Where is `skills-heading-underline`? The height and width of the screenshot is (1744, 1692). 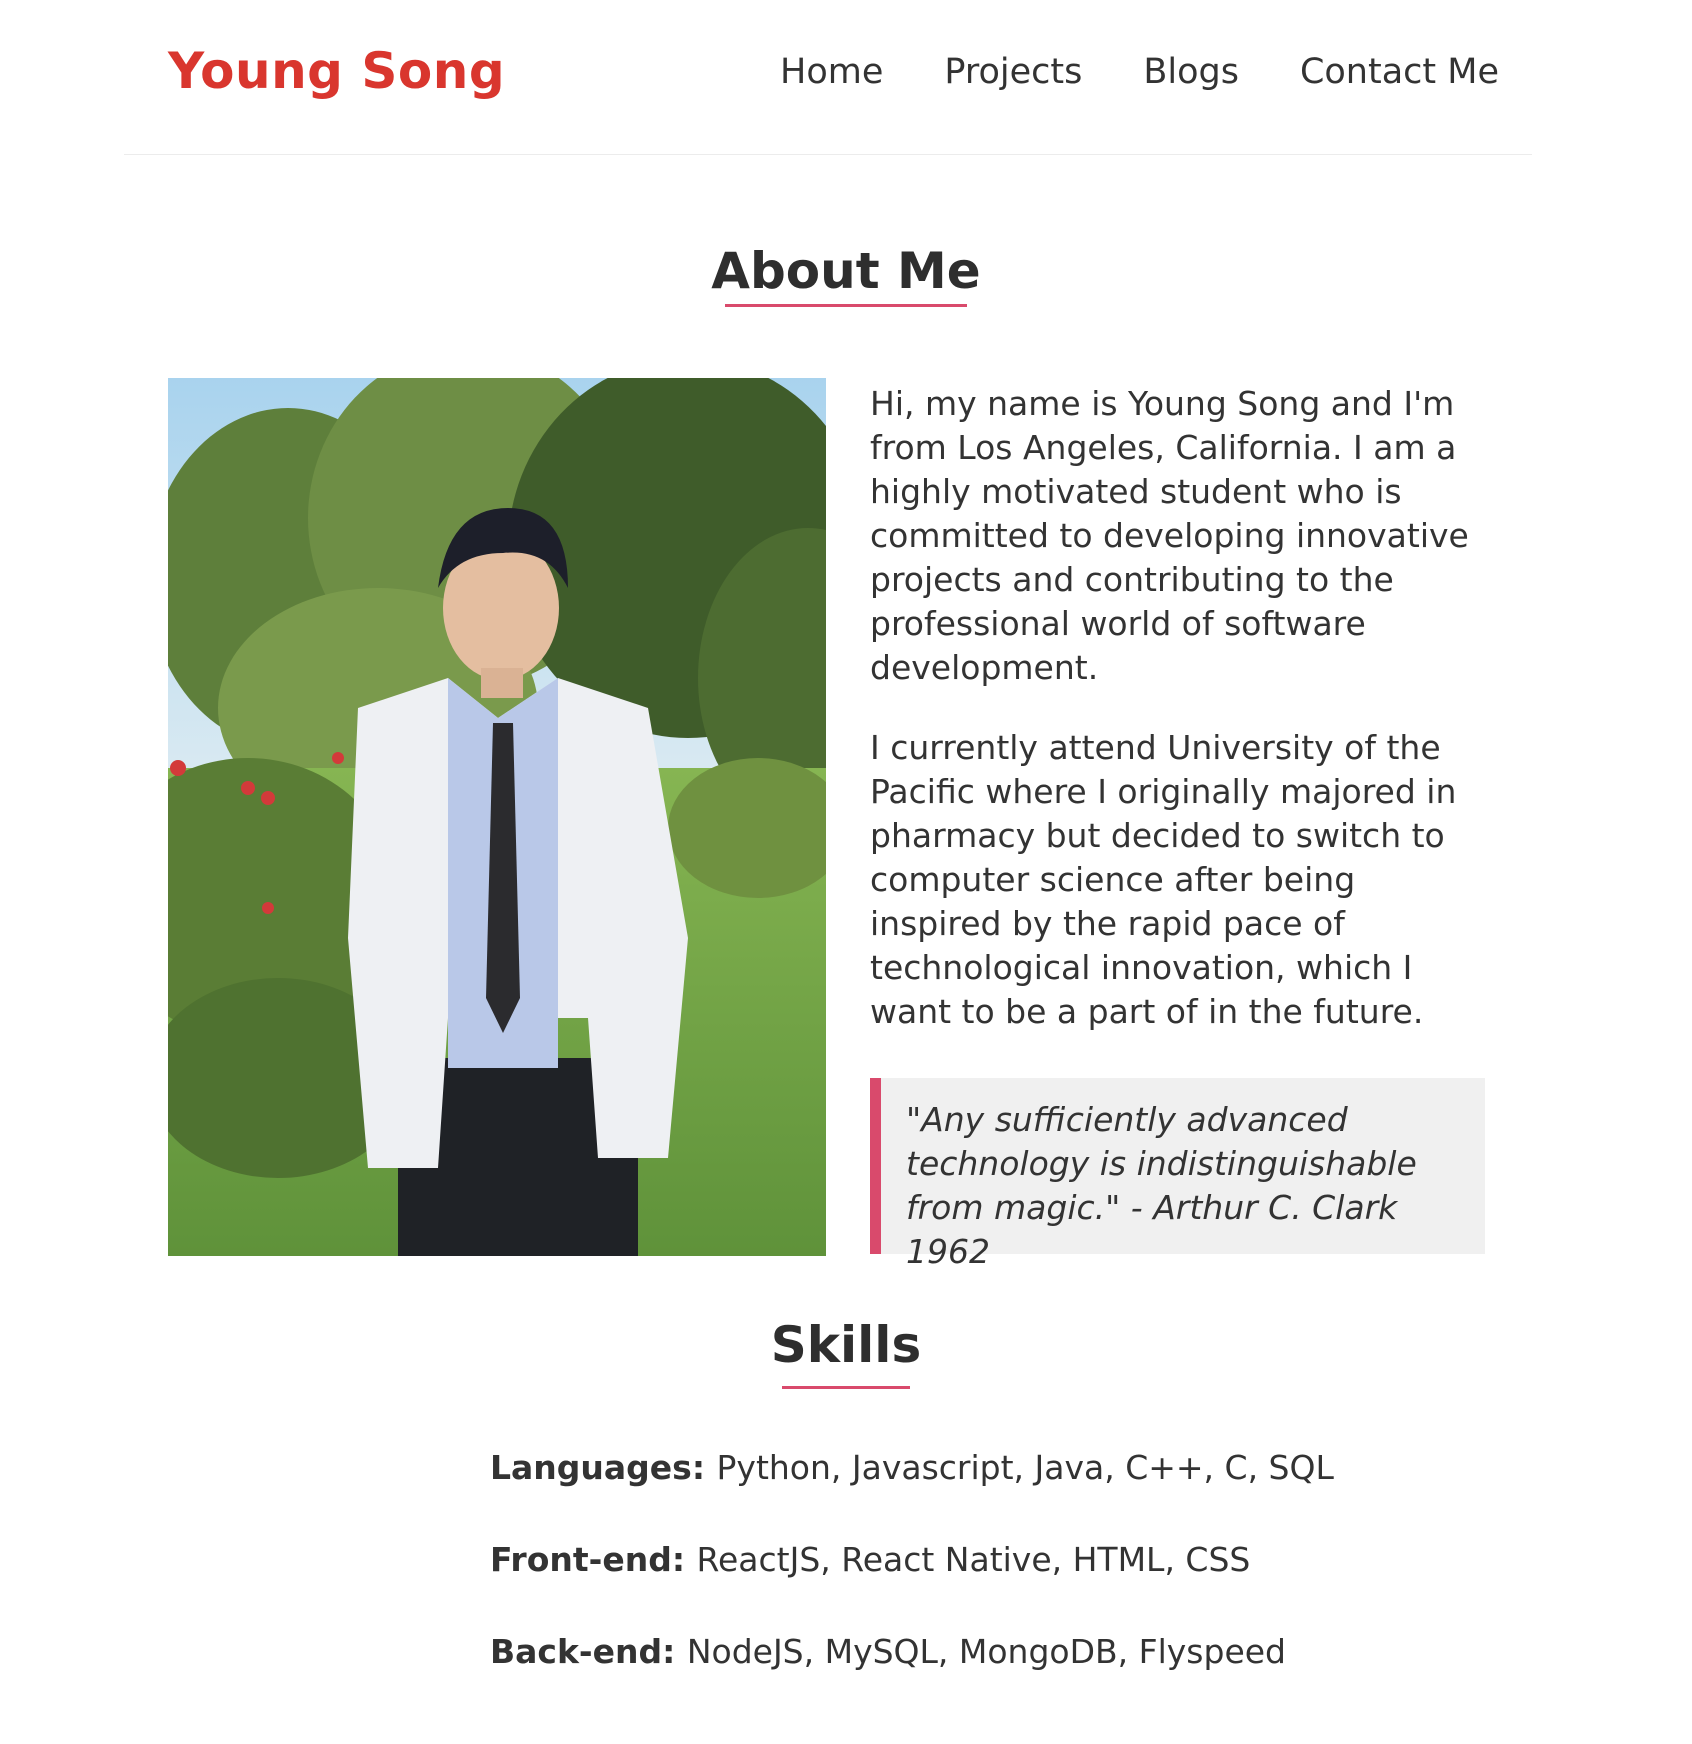 skills-heading-underline is located at coordinates (846, 1387).